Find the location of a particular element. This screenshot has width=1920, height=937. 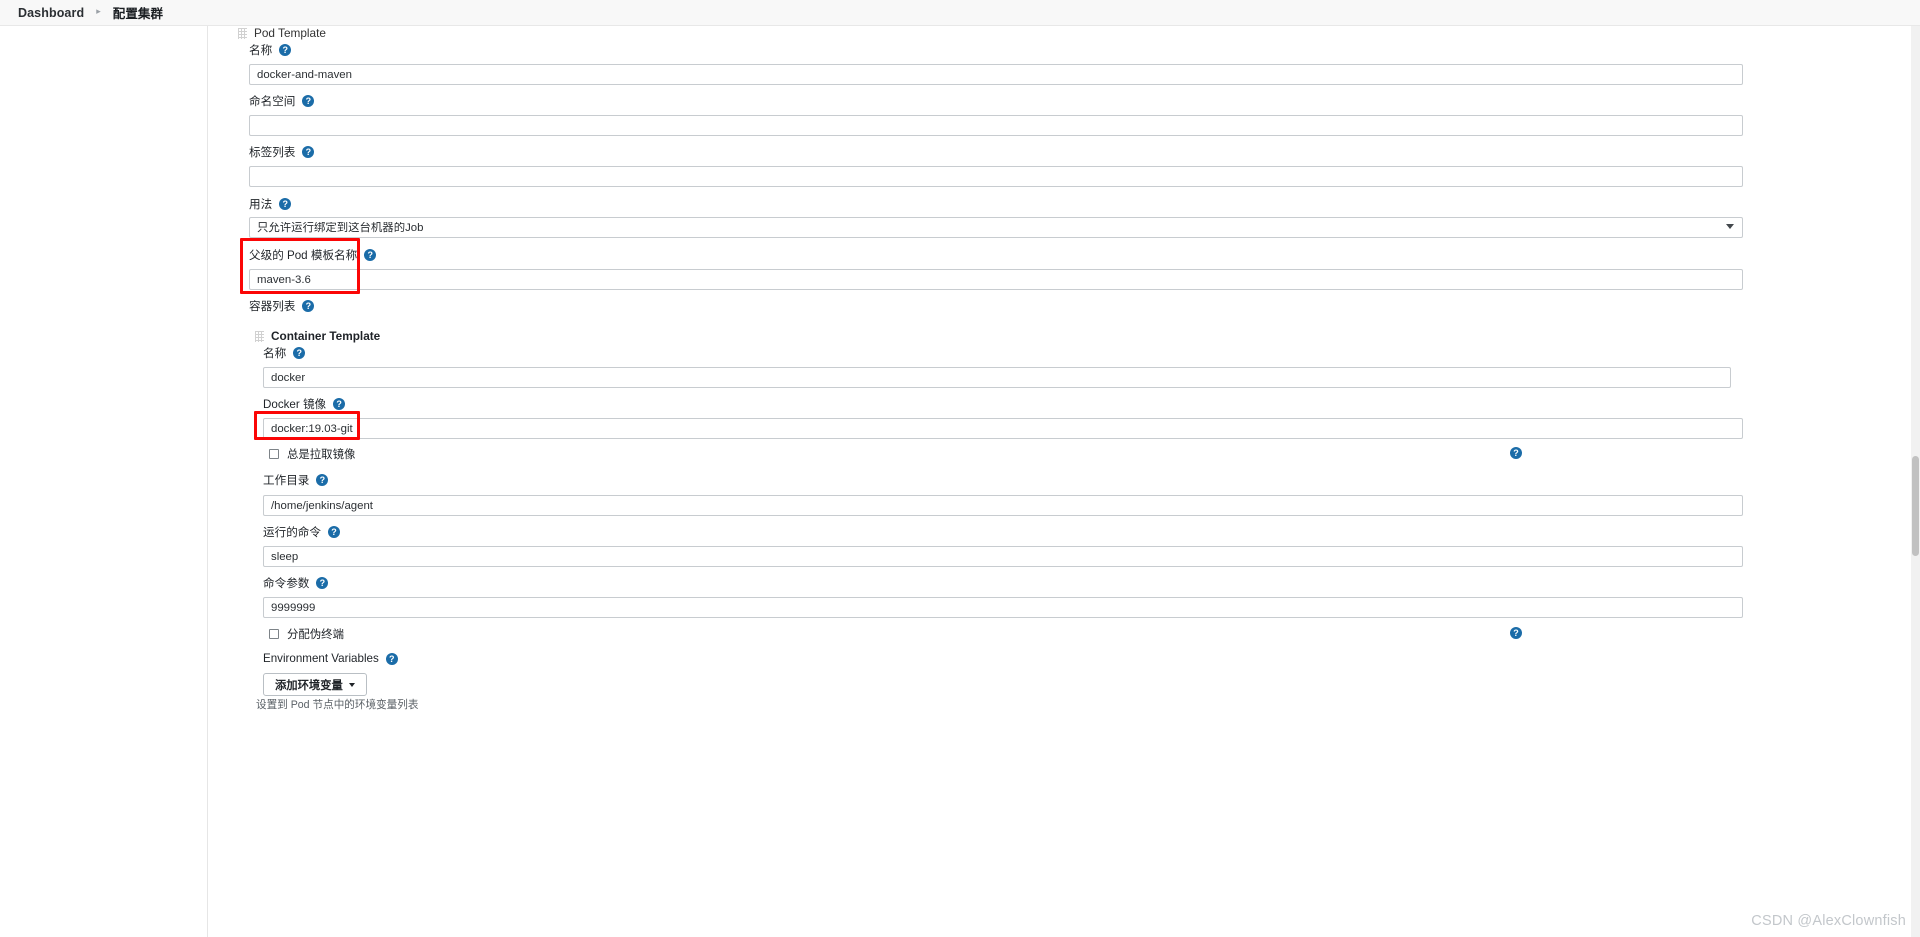

container-template-title: Container Template is located at coordinates (326, 336).